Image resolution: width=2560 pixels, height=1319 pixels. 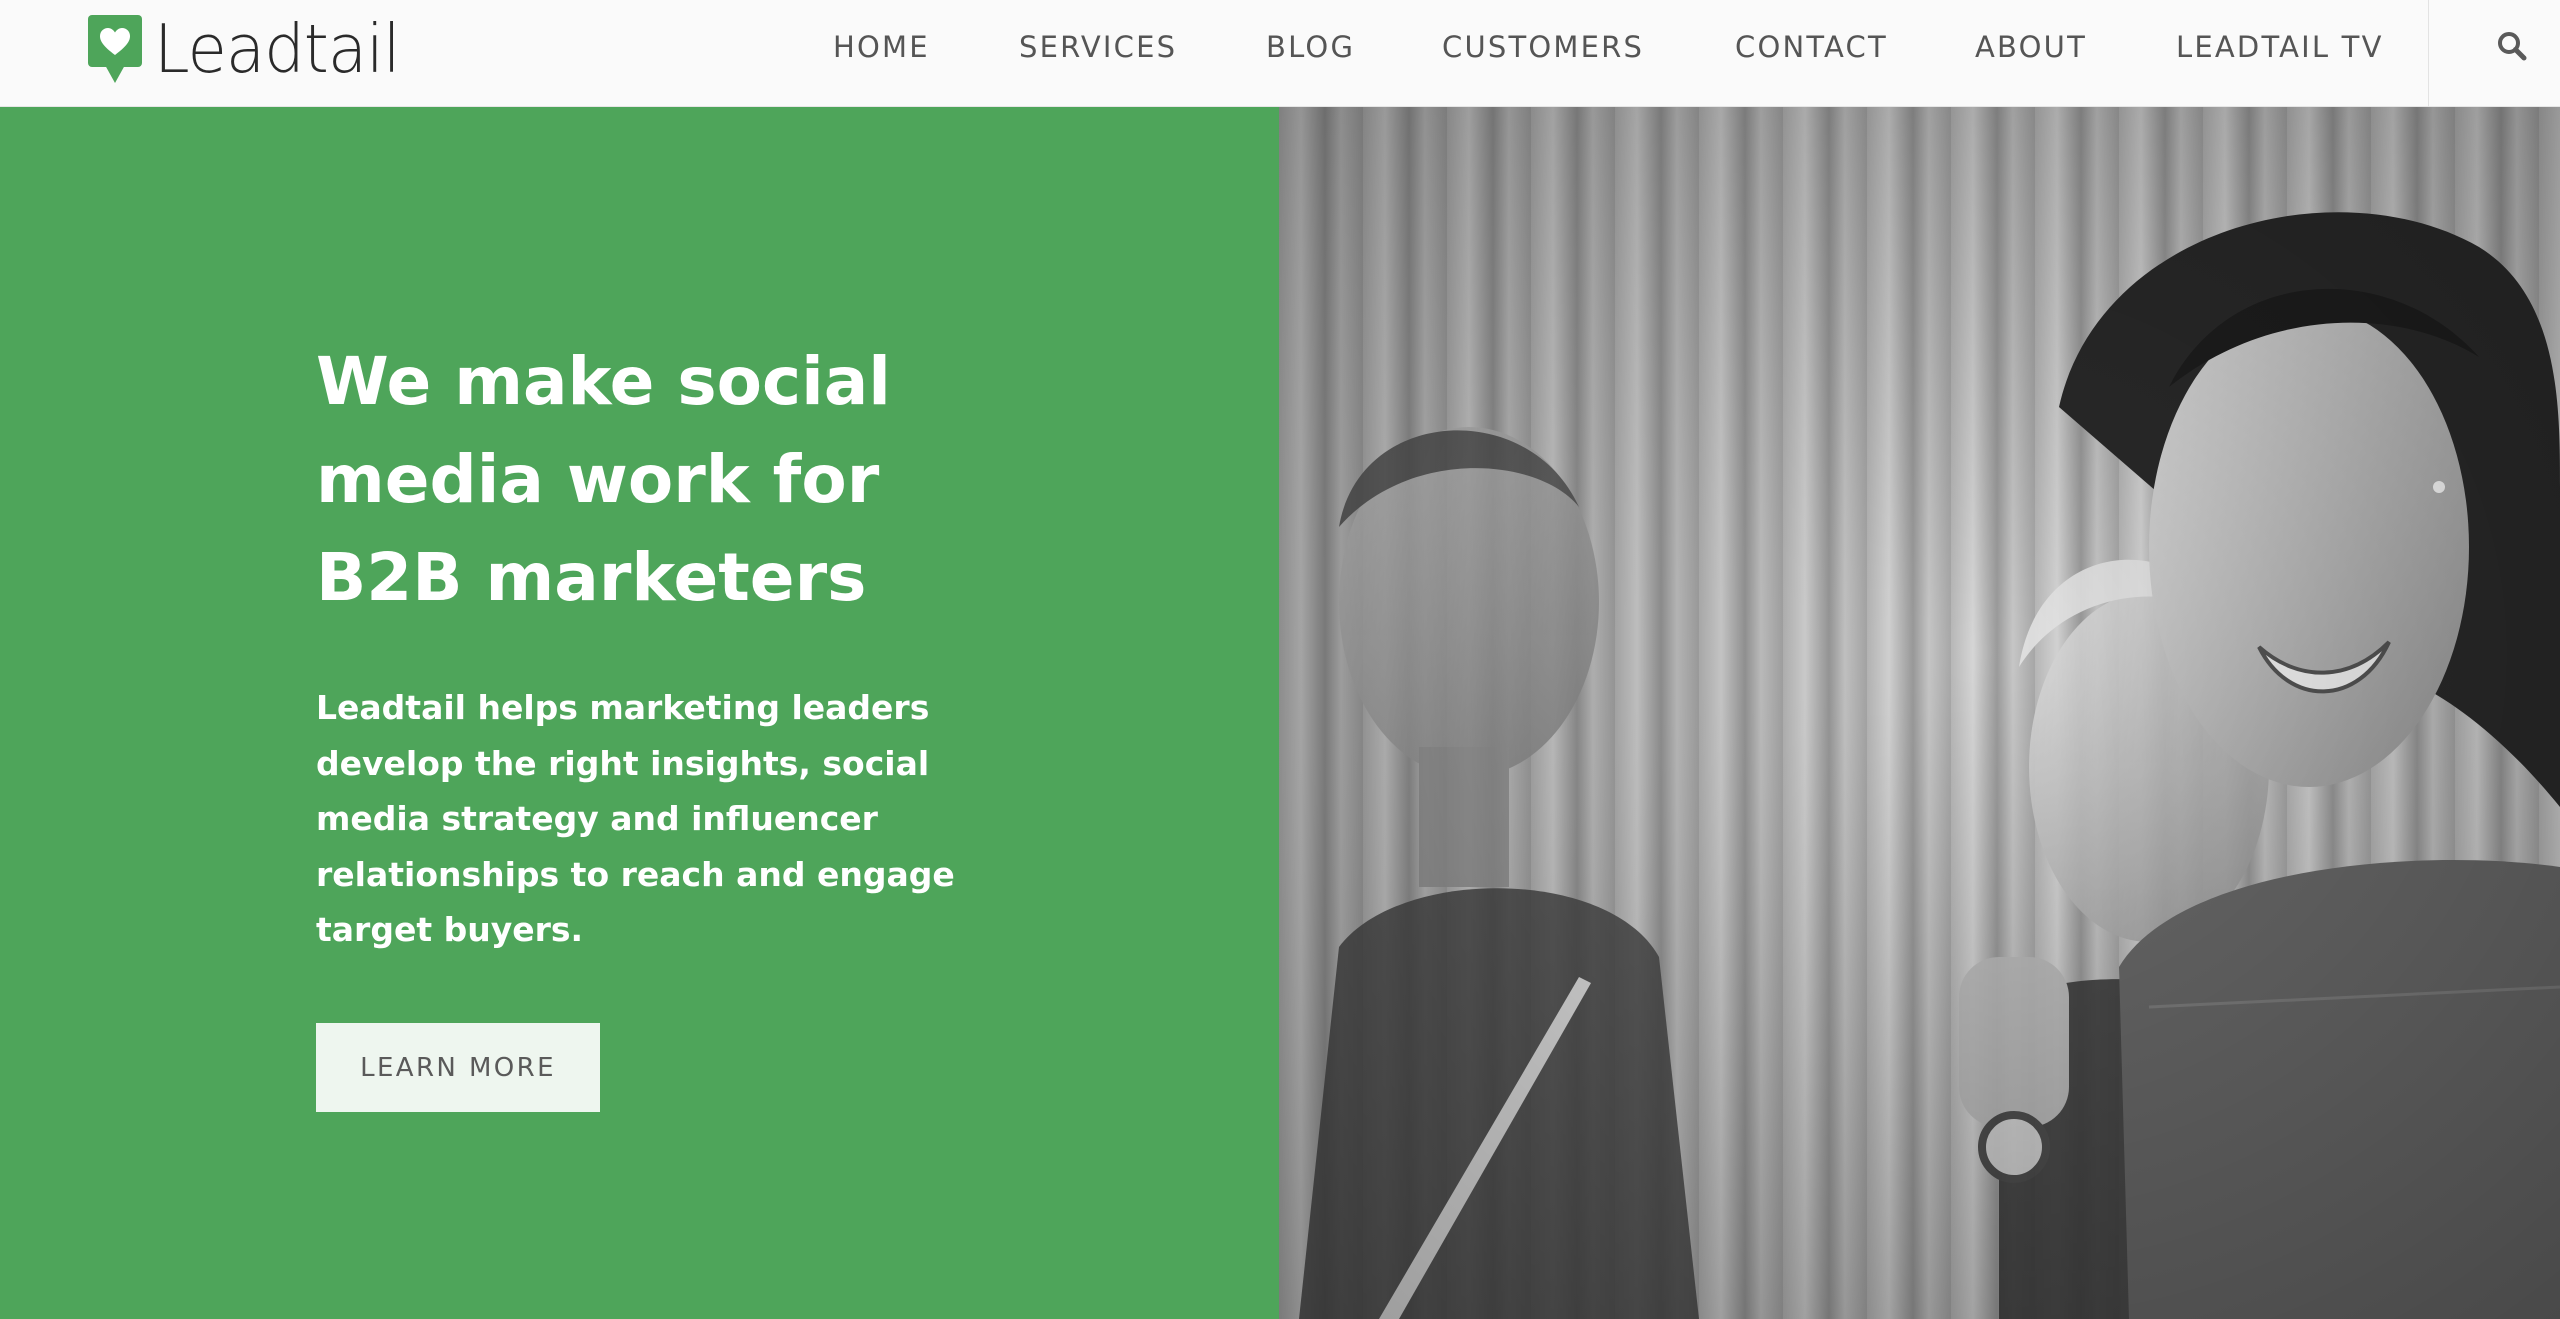 I want to click on nav-item-blog: BLOG, so click(x=1310, y=47).